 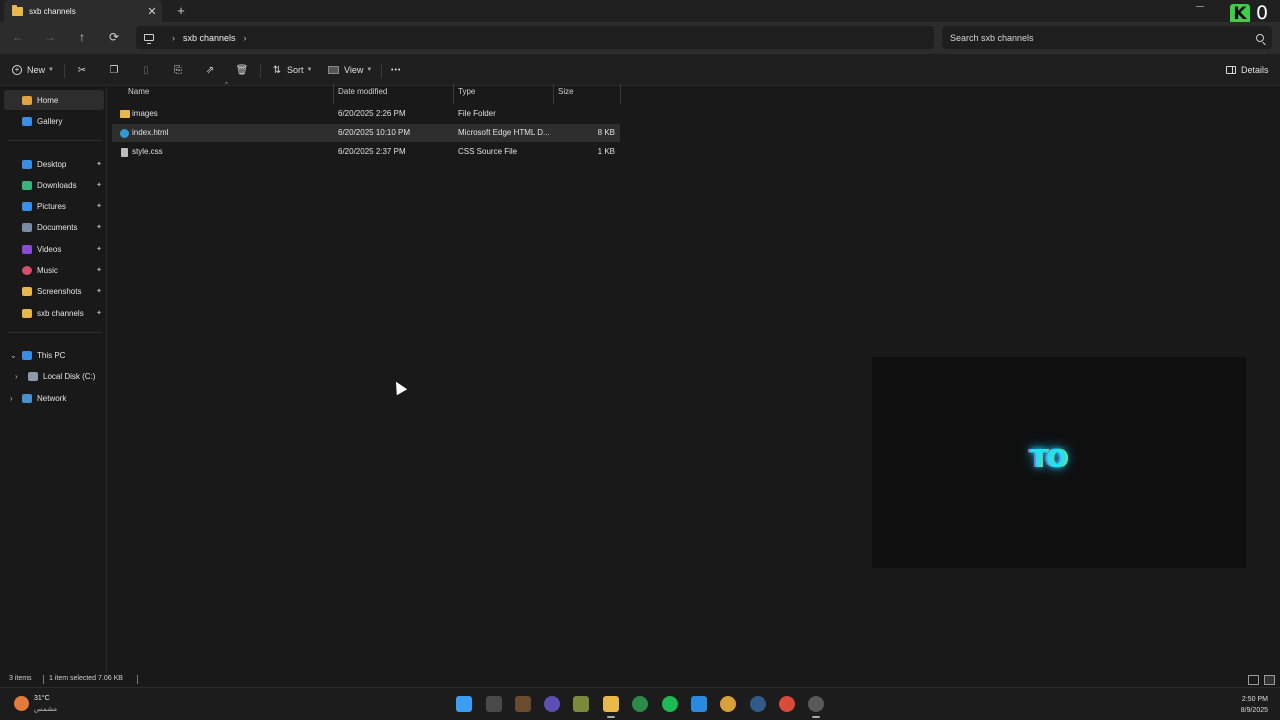 What do you see at coordinates (758, 704) in the screenshot?
I see `steam-icon` at bounding box center [758, 704].